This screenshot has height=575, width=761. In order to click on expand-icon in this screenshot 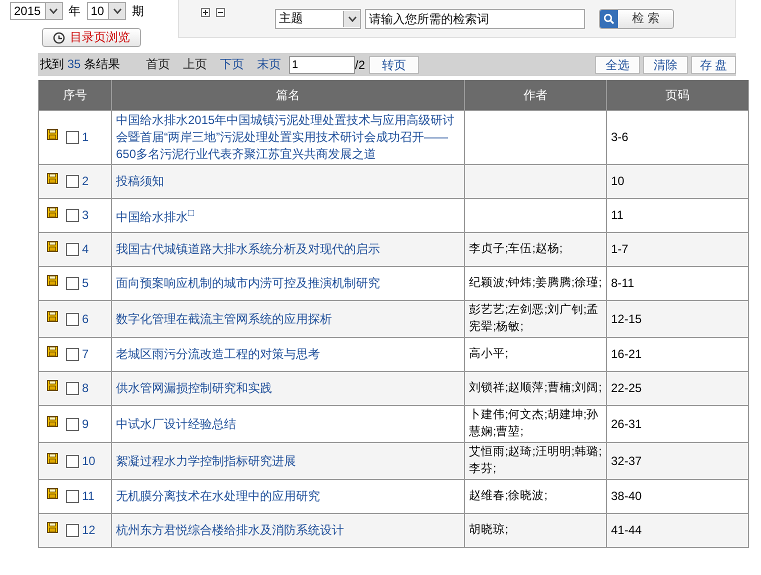, I will do `click(205, 12)`.